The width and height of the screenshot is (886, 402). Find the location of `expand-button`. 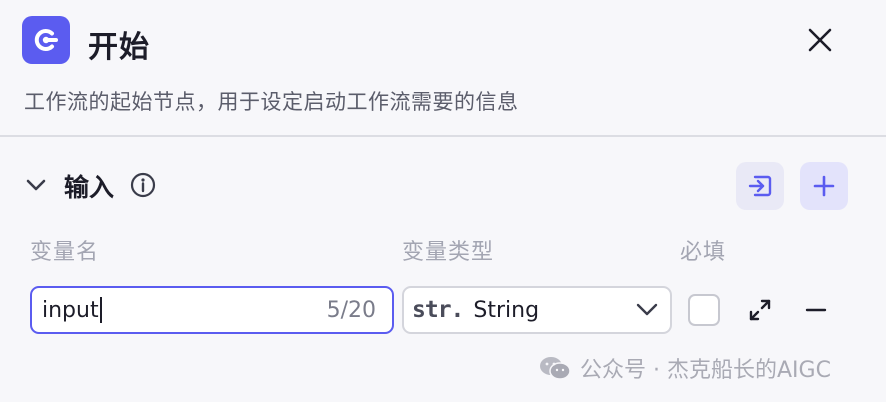

expand-button is located at coordinates (760, 310).